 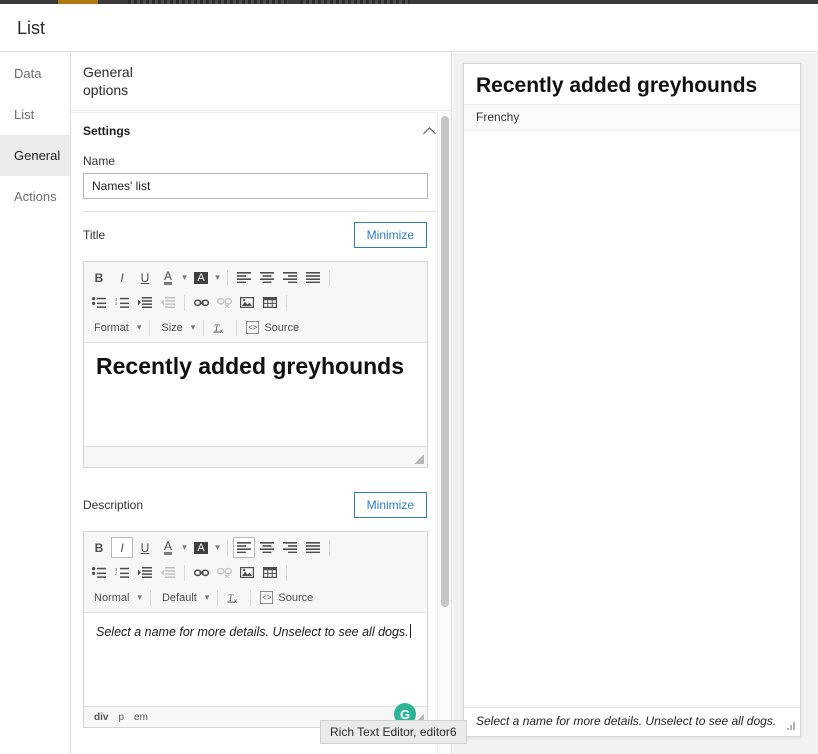 What do you see at coordinates (141, 717) in the screenshot?
I see `element-path-em: em` at bounding box center [141, 717].